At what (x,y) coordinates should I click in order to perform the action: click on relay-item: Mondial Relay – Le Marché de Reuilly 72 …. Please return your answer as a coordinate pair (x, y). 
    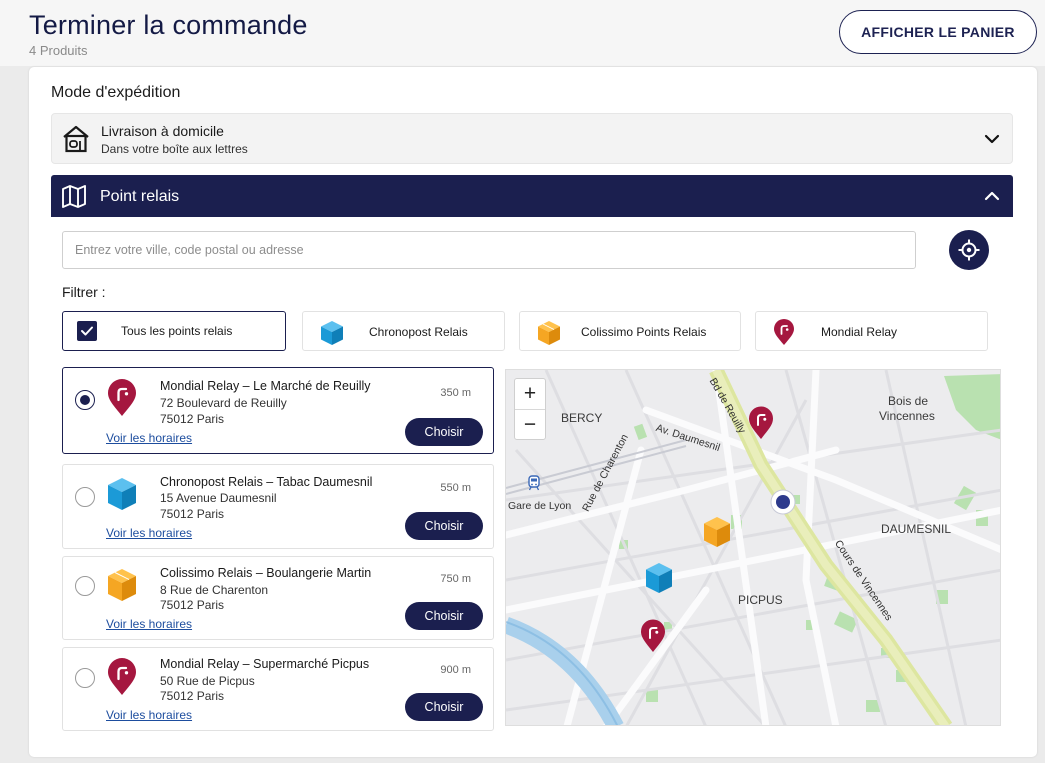
    Looking at the image, I should click on (278, 410).